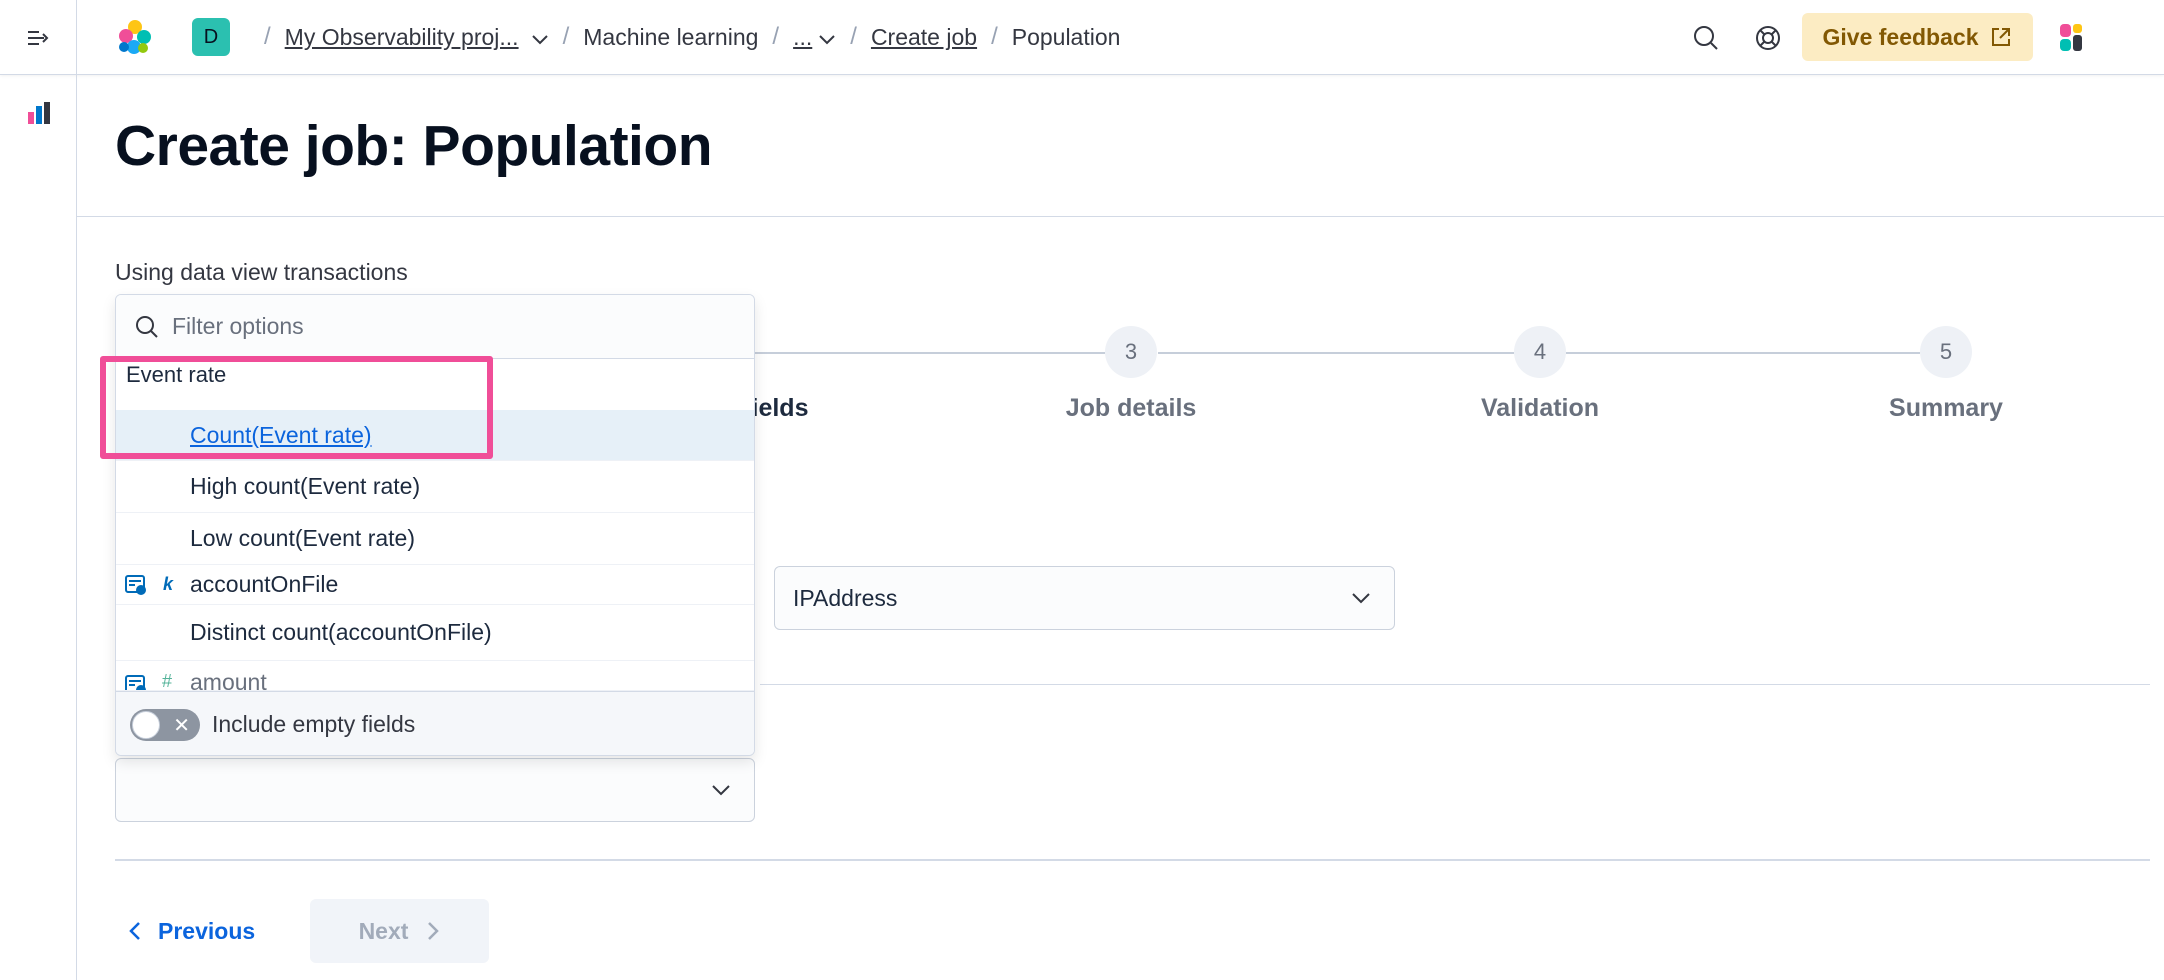 This screenshot has width=2164, height=980. Describe the element at coordinates (435, 539) in the screenshot. I see `option-low-count-event-rate: Low count(Event rate)` at that location.